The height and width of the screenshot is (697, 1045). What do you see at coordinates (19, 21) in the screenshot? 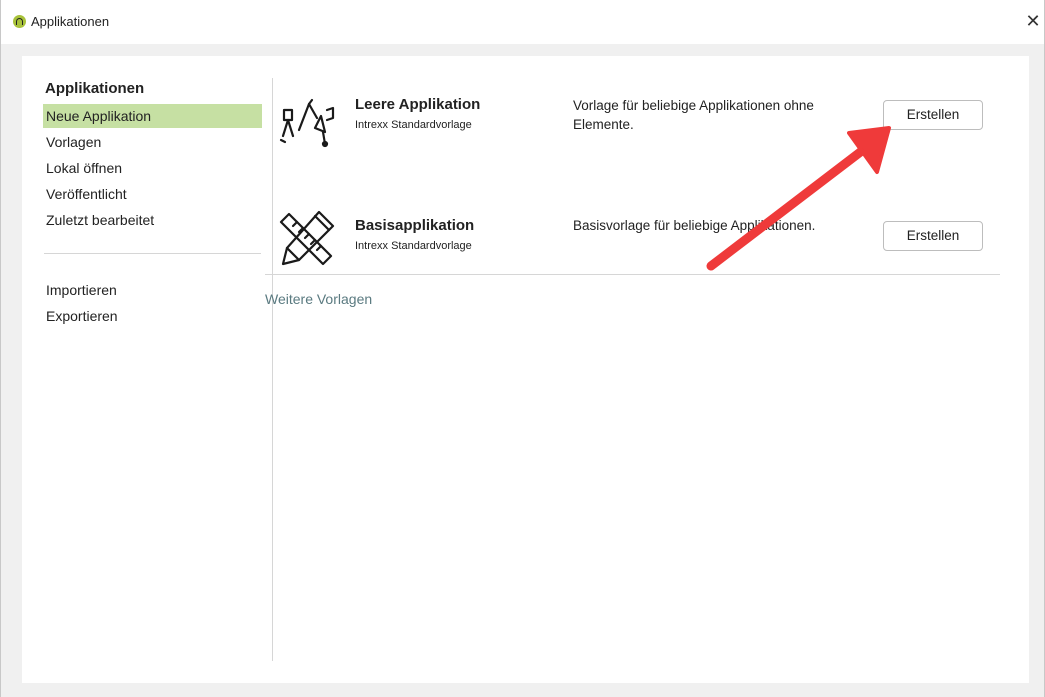
I see `intrexx-logo-icon` at bounding box center [19, 21].